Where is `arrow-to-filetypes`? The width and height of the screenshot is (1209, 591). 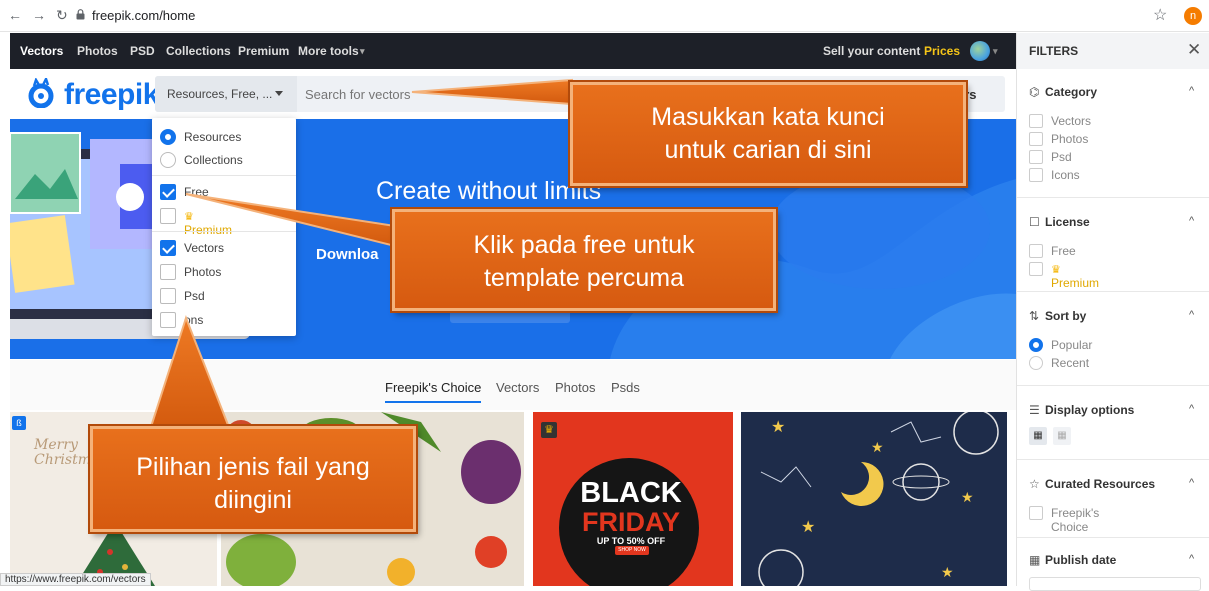
arrow-to-filetypes is located at coordinates (190, 373).